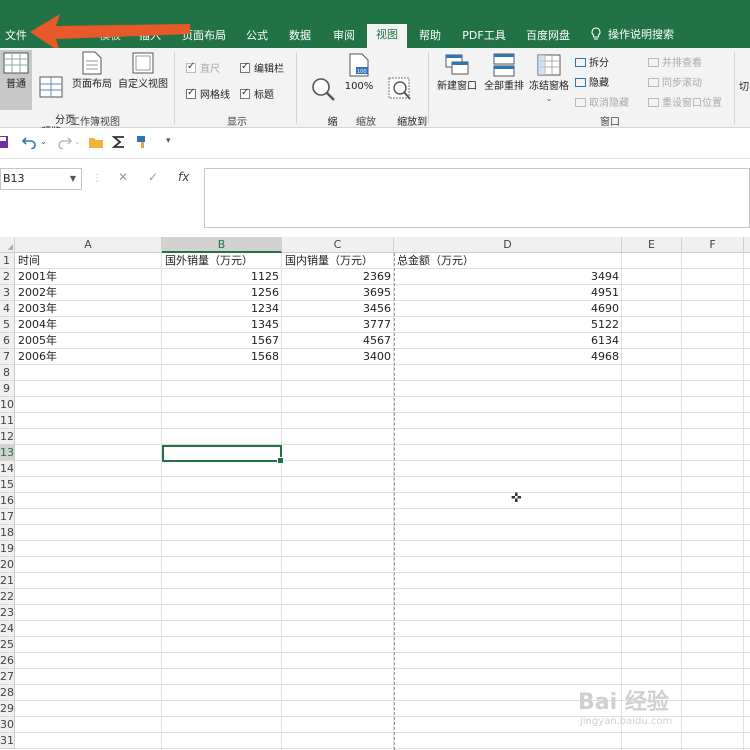 The width and height of the screenshot is (750, 750). Describe the element at coordinates (222, 325) in the screenshot. I see `cell-foreign-sales: 1345` at that location.